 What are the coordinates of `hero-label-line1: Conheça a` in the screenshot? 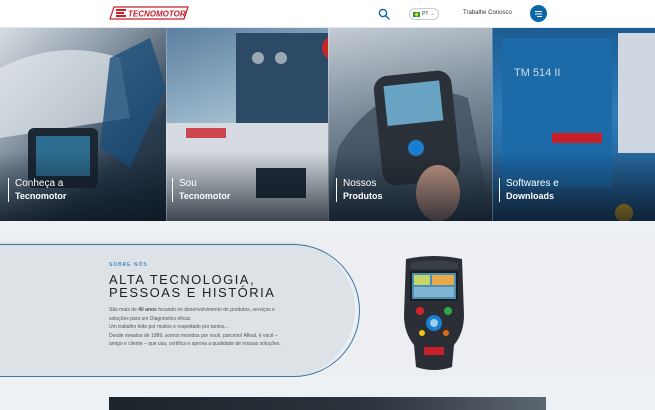 It's located at (39, 183).